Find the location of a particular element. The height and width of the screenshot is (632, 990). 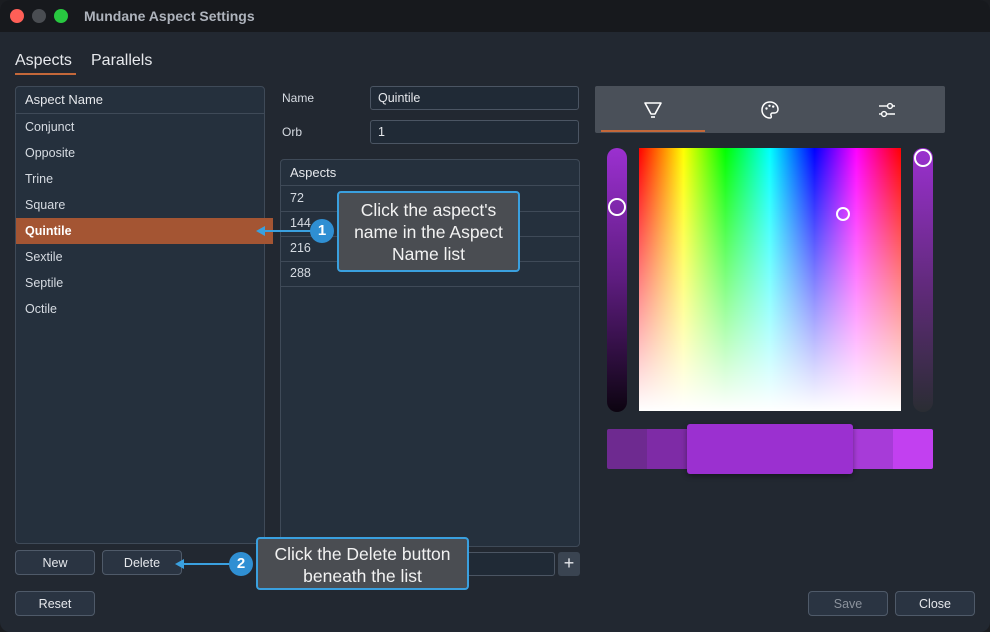

brightness-handle is located at coordinates (617, 207).